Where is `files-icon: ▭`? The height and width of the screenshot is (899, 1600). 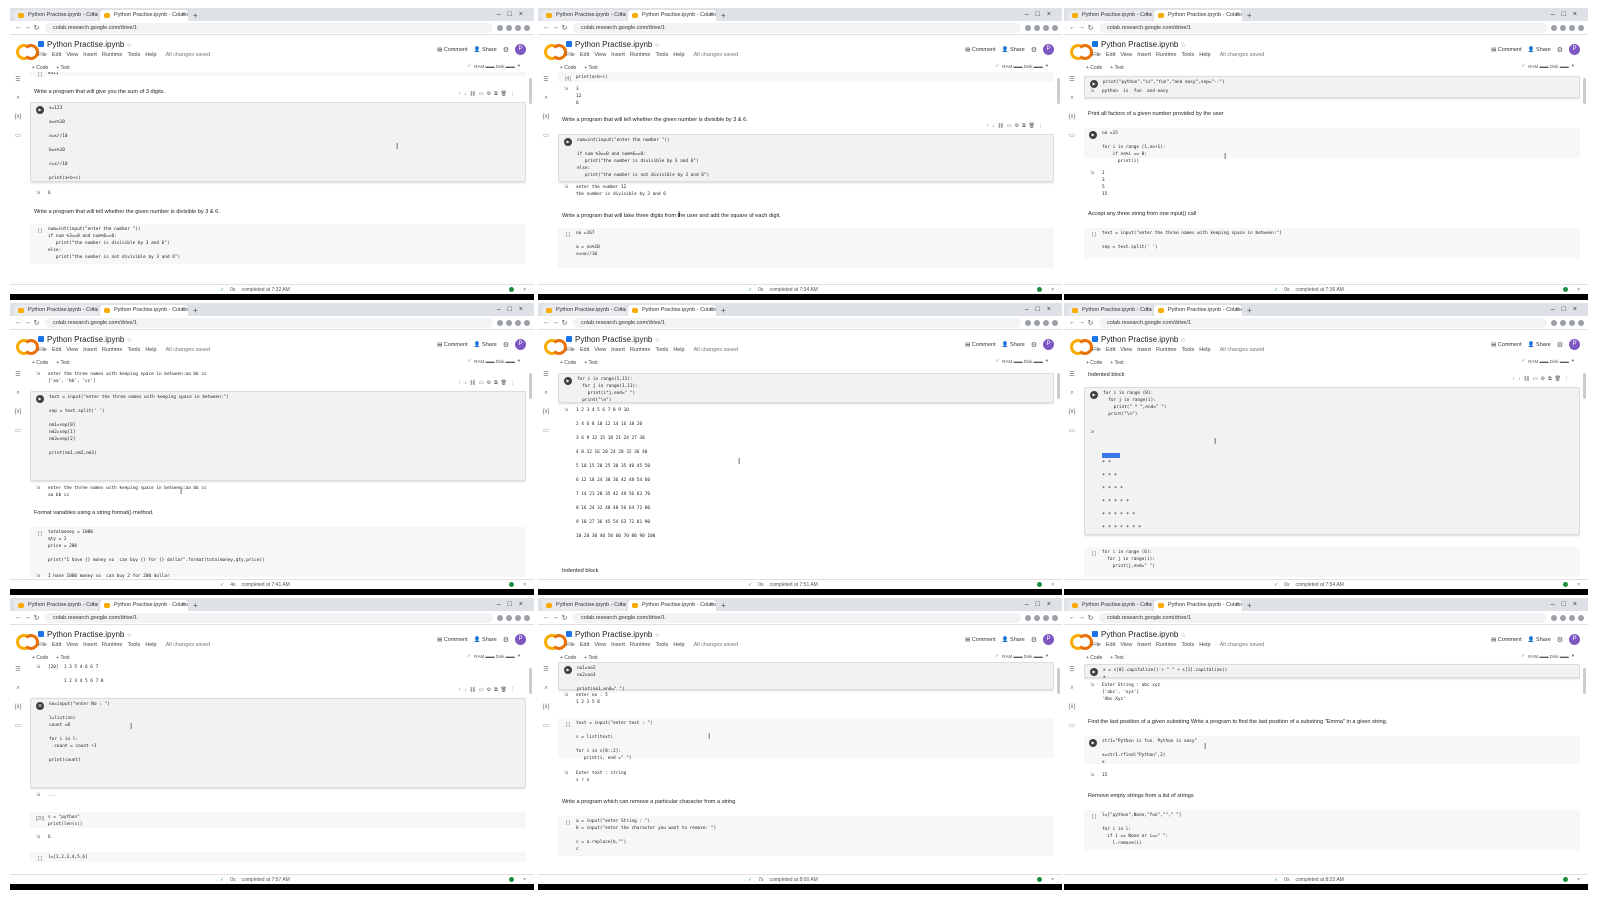 files-icon: ▭ is located at coordinates (1072, 430).